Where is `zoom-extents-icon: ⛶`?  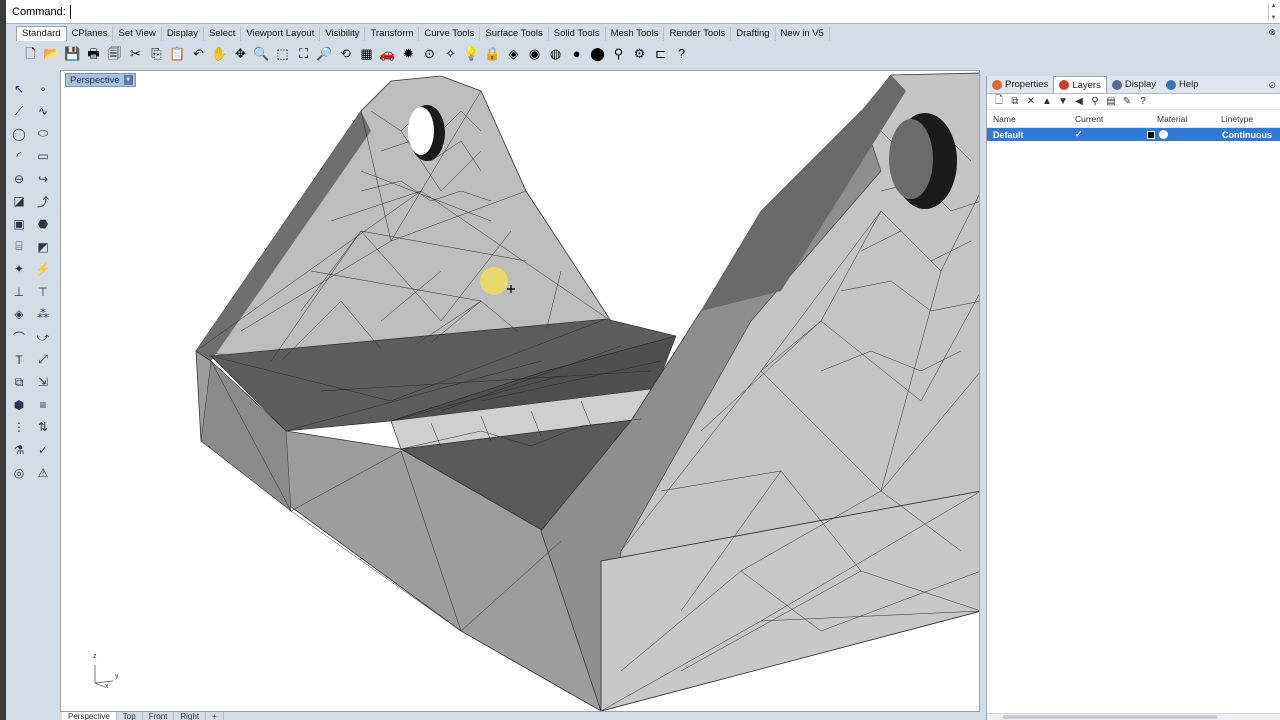 zoom-extents-icon: ⛶ is located at coordinates (303, 53).